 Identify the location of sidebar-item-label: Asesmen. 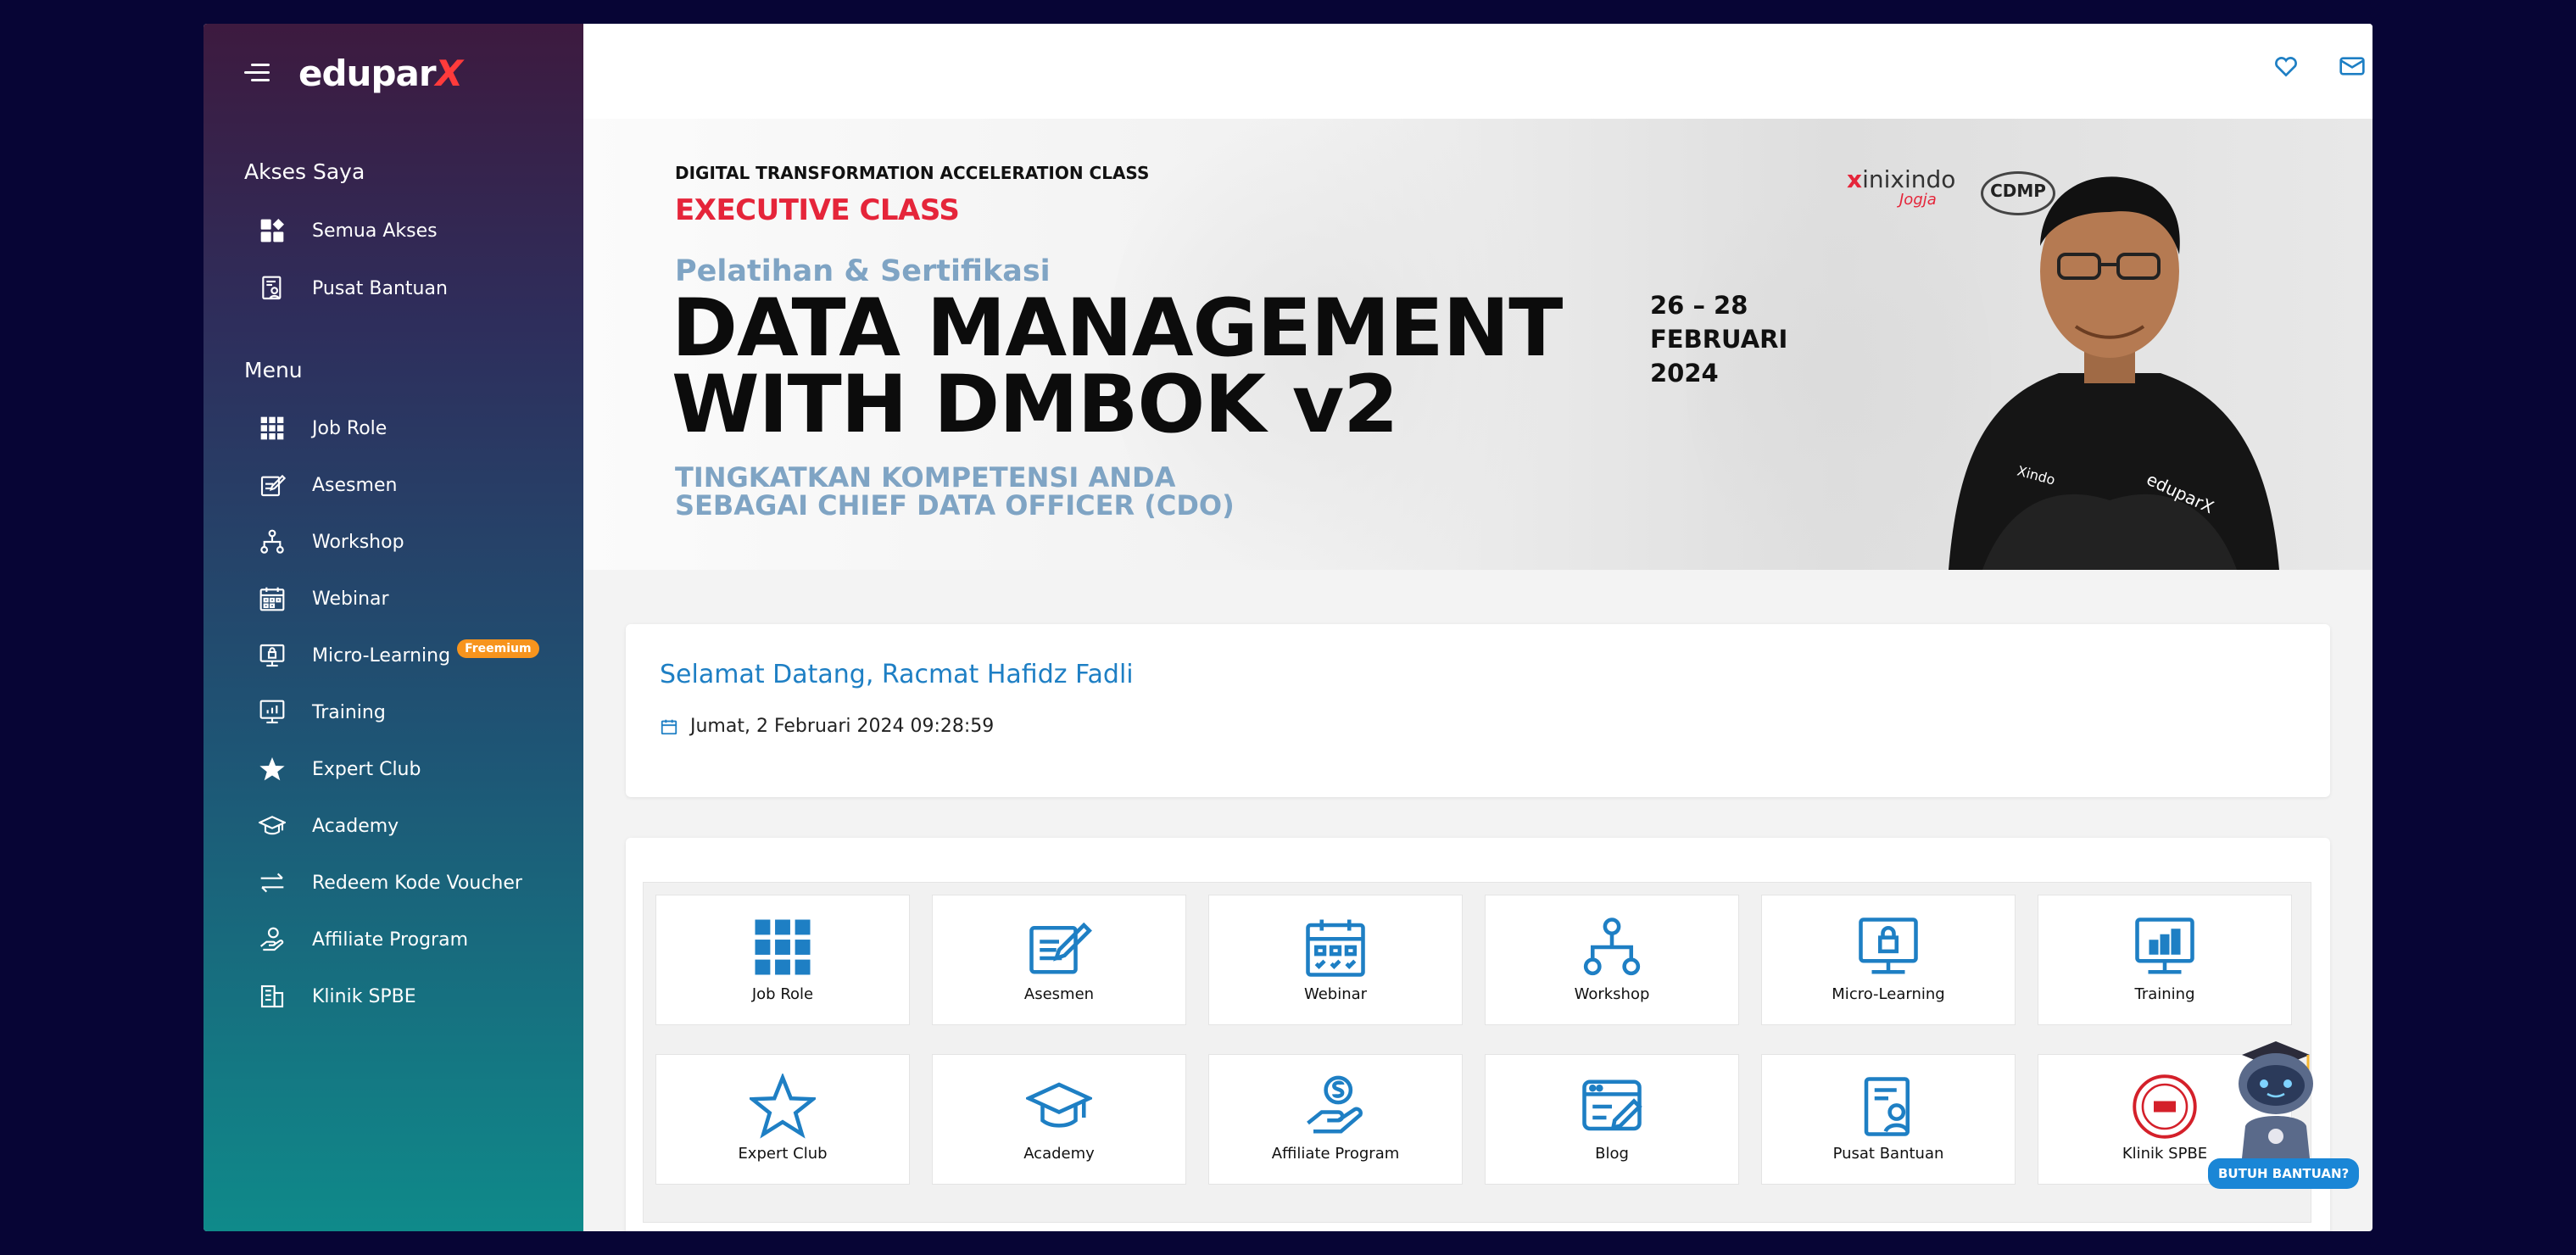
(355, 485).